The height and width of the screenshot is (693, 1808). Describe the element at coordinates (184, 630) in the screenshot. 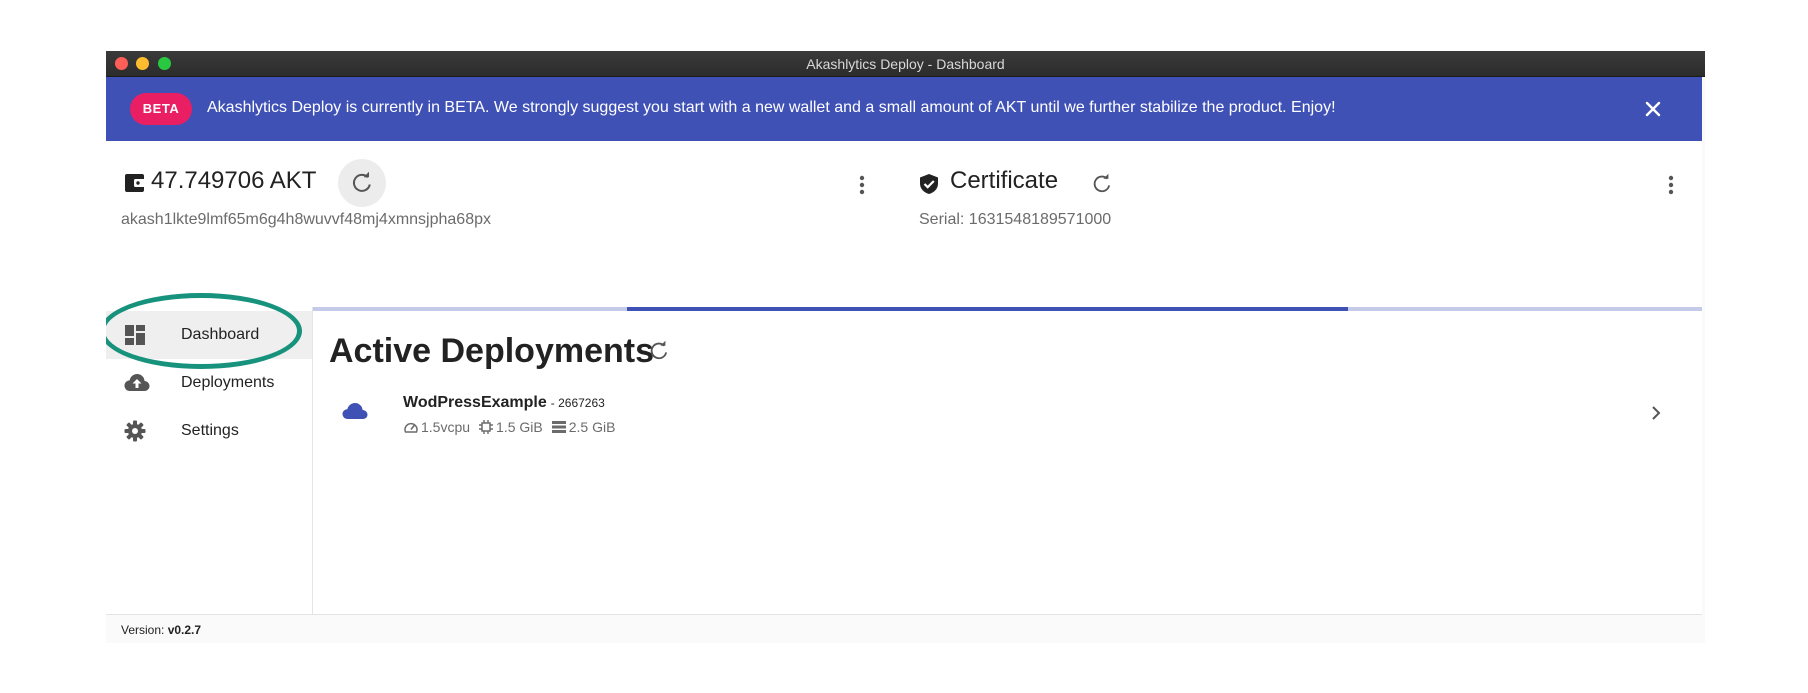

I see `version-number: v0.2.7` at that location.